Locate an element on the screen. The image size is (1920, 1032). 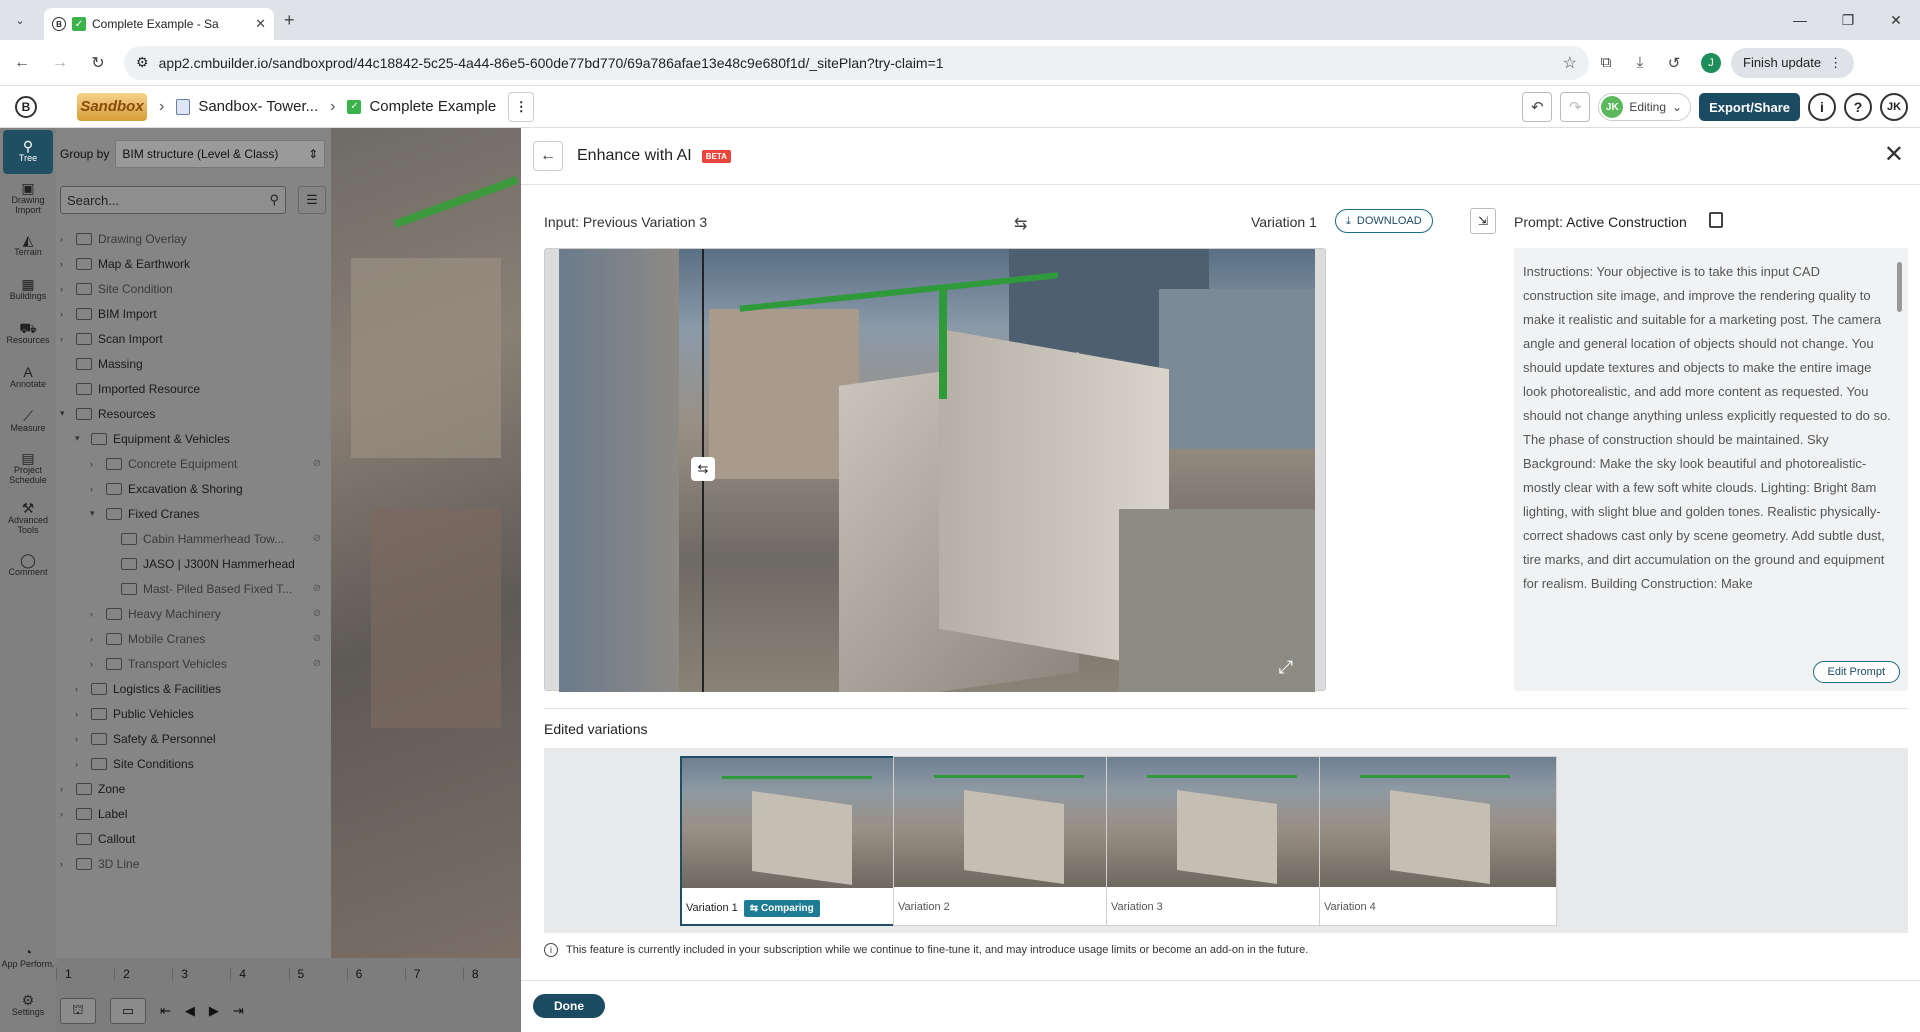
copy-icon is located at coordinates (1716, 220).